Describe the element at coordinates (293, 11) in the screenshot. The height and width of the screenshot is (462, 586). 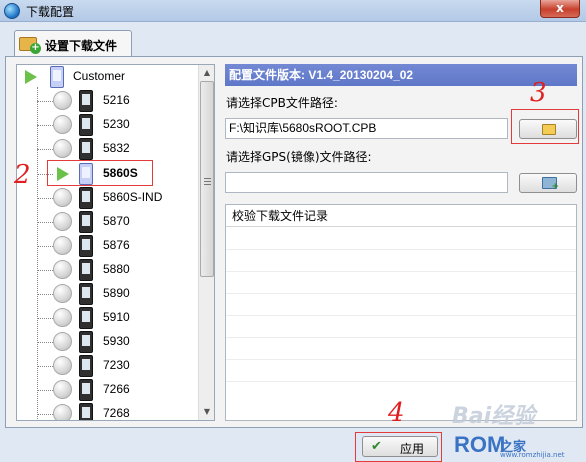
I see `title-bar: 下载配置 x` at that location.